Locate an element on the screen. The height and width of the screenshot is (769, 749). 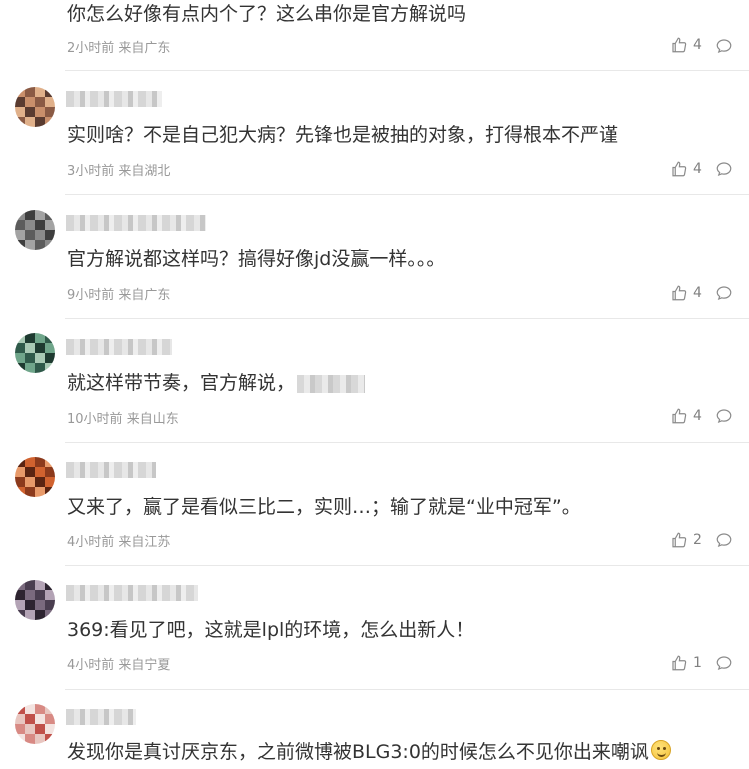
comment-text: 官方解说都这样吗？搞得好像jd没赢一样。。。 is located at coordinates (256, 259).